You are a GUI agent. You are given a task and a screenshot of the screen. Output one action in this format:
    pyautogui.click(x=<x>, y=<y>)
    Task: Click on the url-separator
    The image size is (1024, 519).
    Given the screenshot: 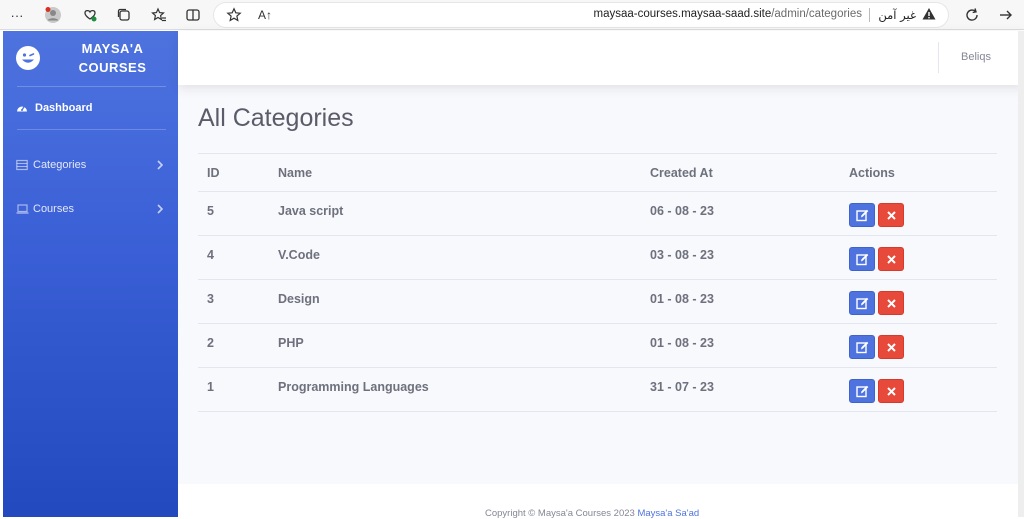 What is the action you would take?
    pyautogui.click(x=869, y=15)
    